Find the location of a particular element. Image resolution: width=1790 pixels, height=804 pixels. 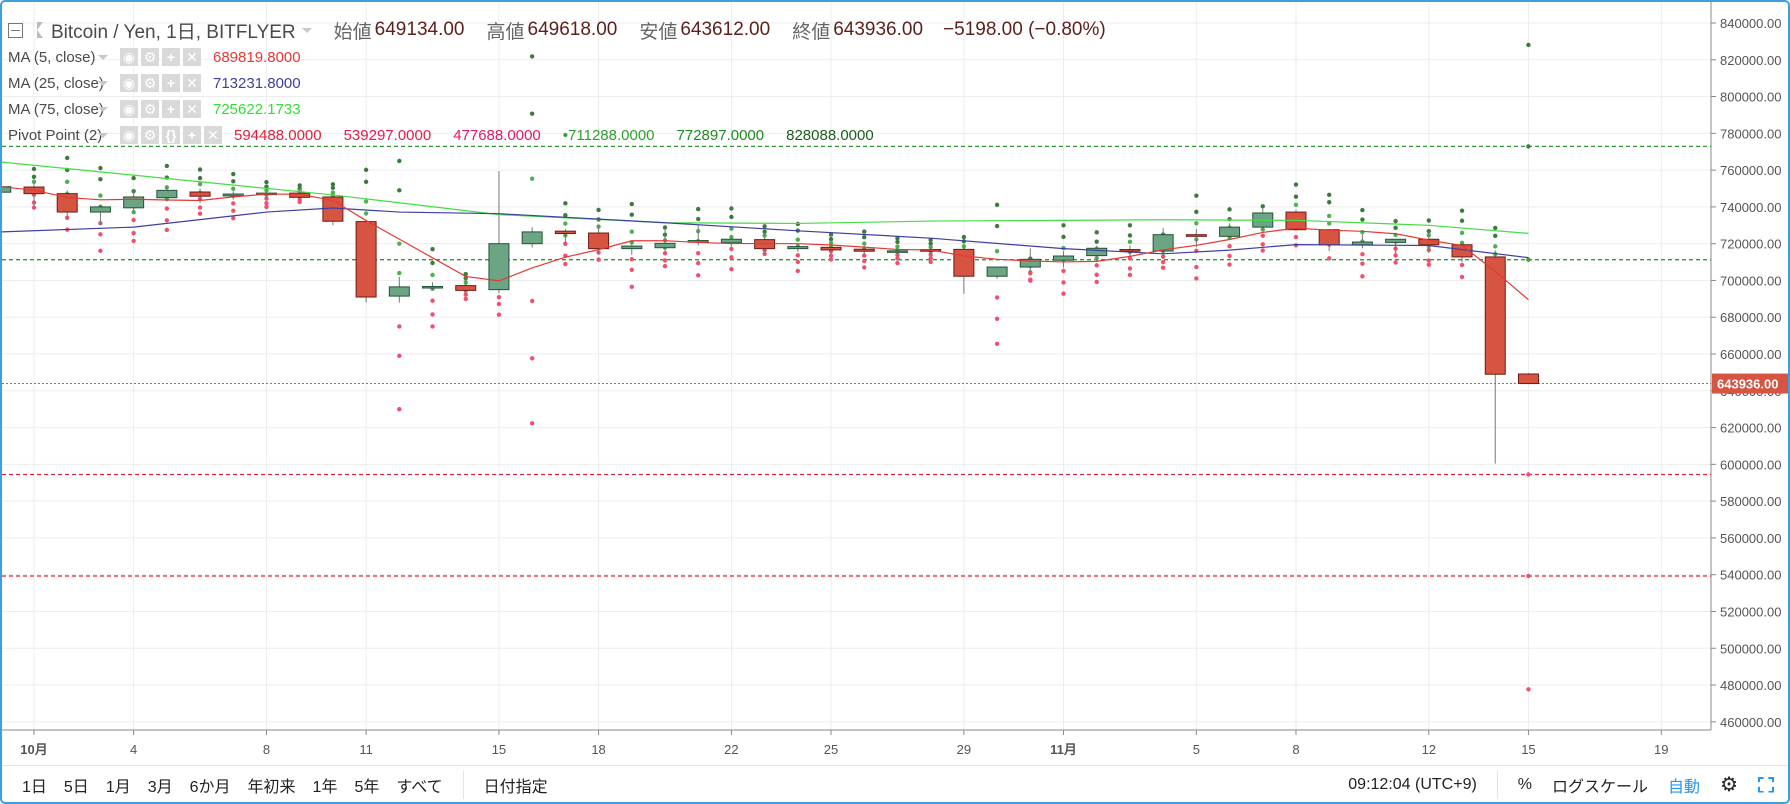

range-button: 3月 is located at coordinates (160, 785).